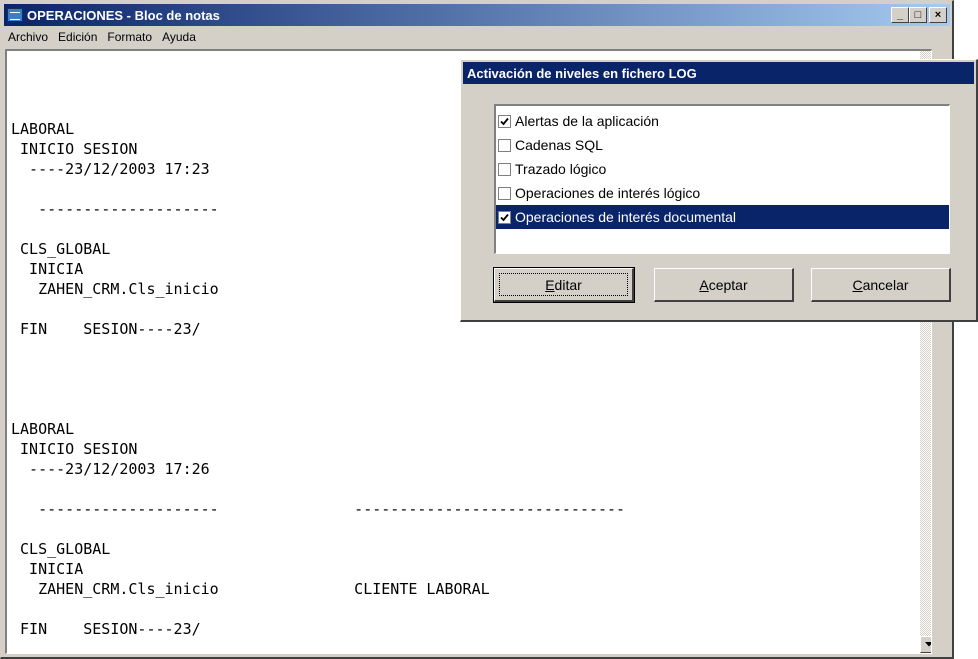 This screenshot has width=978, height=659. I want to click on accept-button: Aceptar, so click(724, 285).